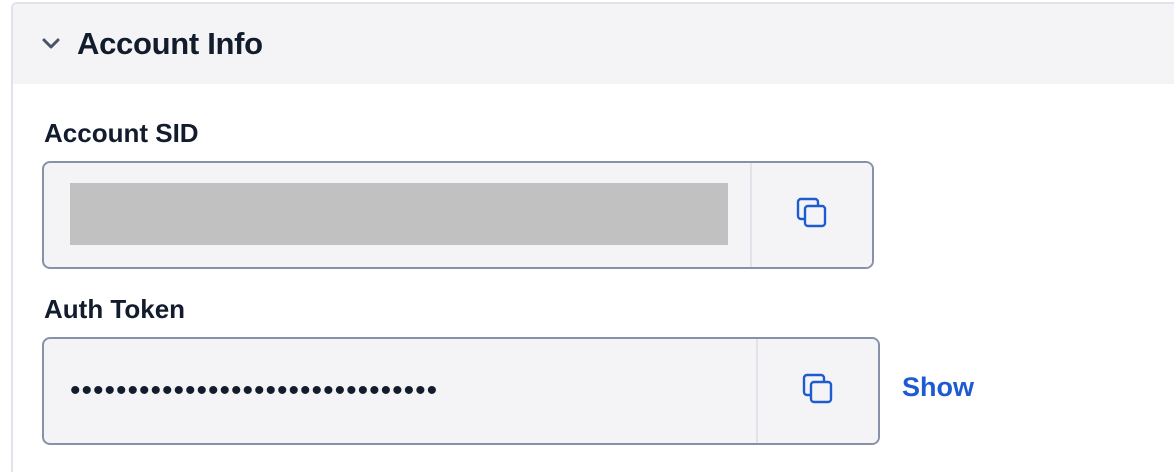  What do you see at coordinates (254, 390) in the screenshot?
I see `auth-token-value: ••••••••••••••••••••••••••••••••` at bounding box center [254, 390].